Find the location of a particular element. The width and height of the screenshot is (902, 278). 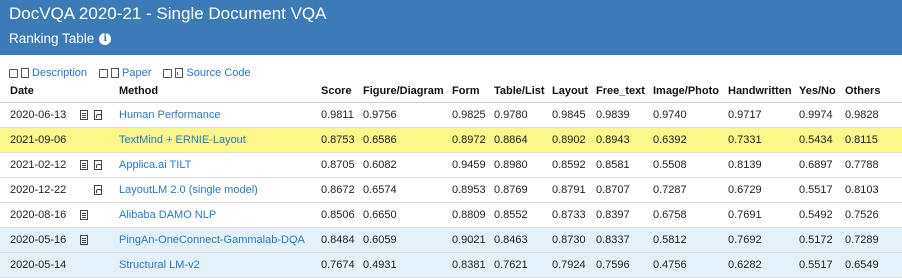

column-header-table-list: Table/List is located at coordinates (523, 91).